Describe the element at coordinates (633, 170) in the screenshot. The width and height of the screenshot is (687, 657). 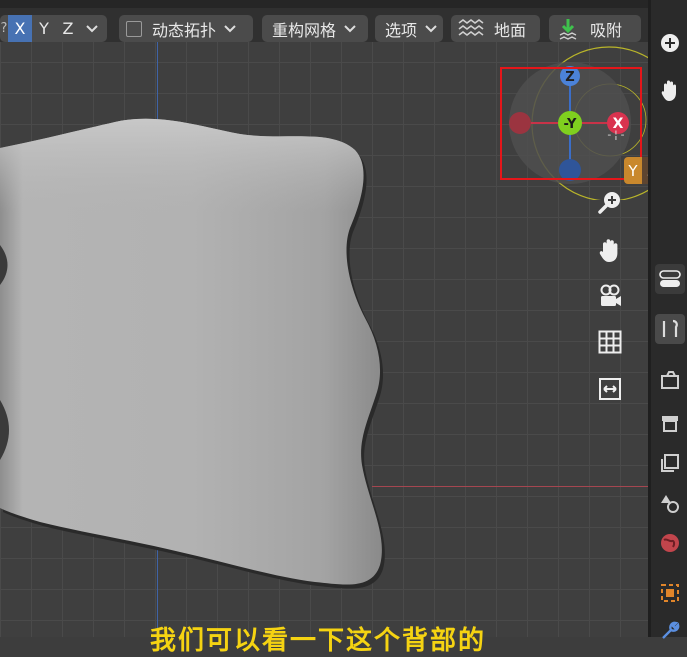
I see `user-tag-badge: Y` at that location.